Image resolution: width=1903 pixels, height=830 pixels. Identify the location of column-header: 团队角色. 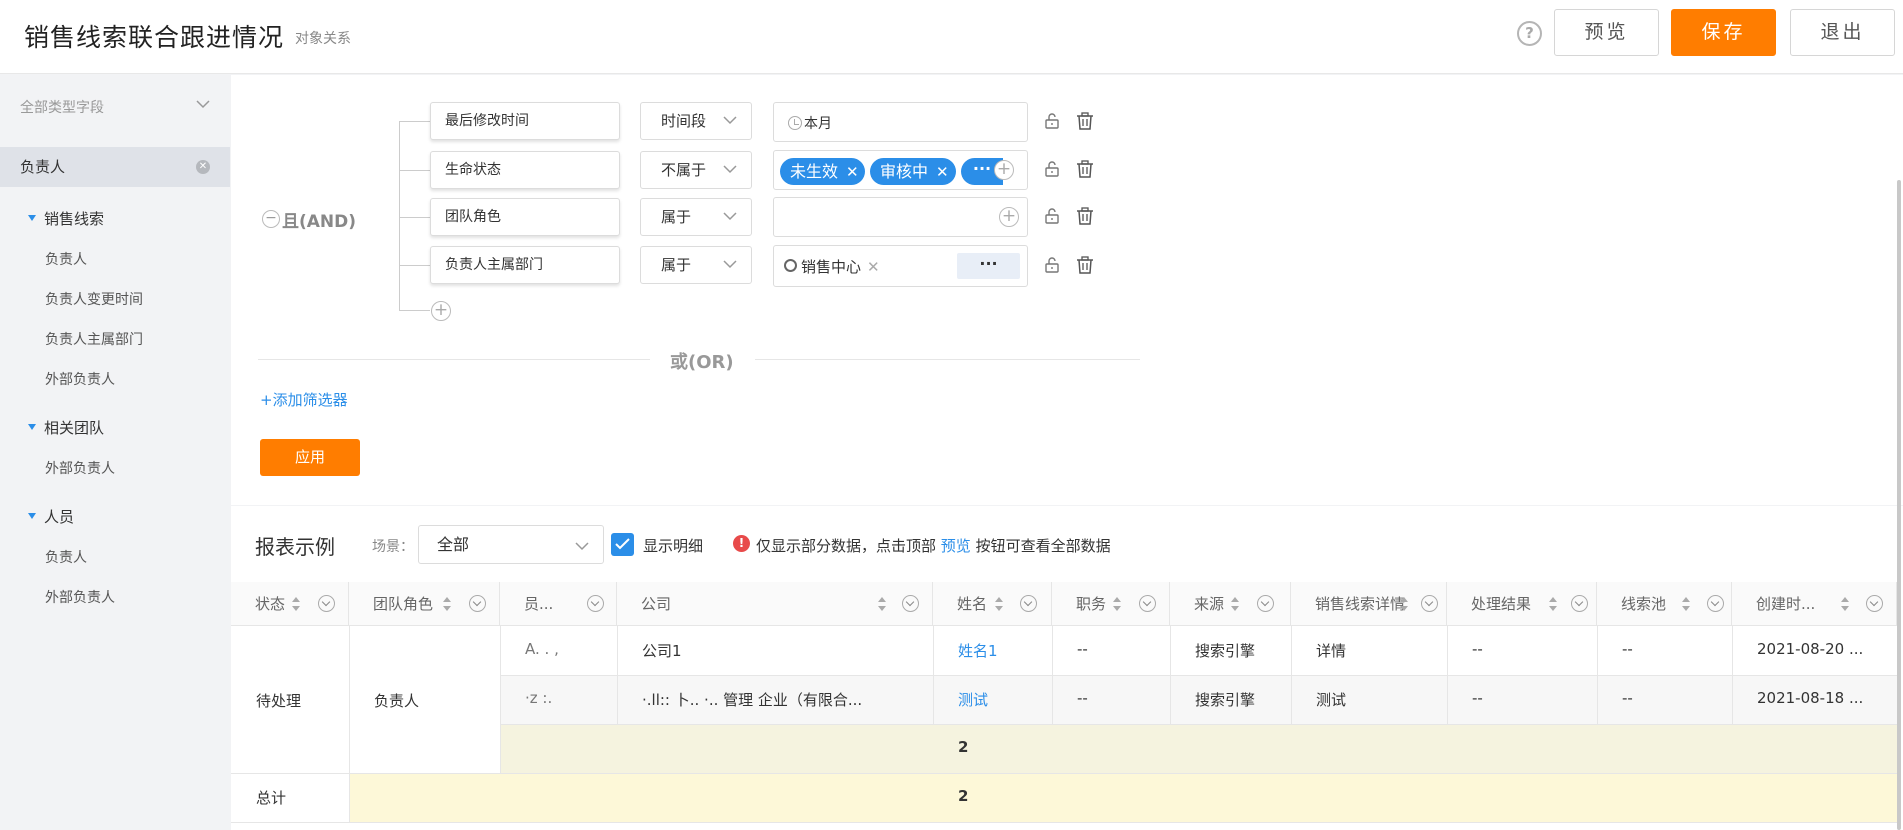
(424, 604).